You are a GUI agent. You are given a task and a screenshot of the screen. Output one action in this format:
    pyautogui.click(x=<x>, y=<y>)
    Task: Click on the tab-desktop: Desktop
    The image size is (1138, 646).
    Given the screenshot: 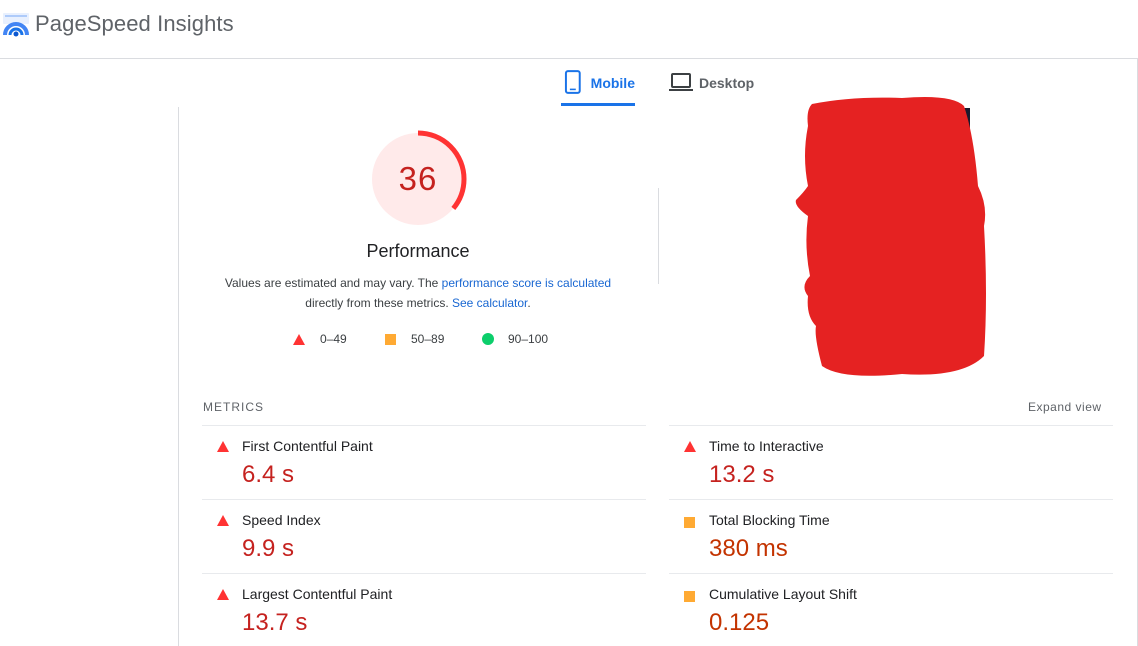 What is the action you would take?
    pyautogui.click(x=714, y=88)
    